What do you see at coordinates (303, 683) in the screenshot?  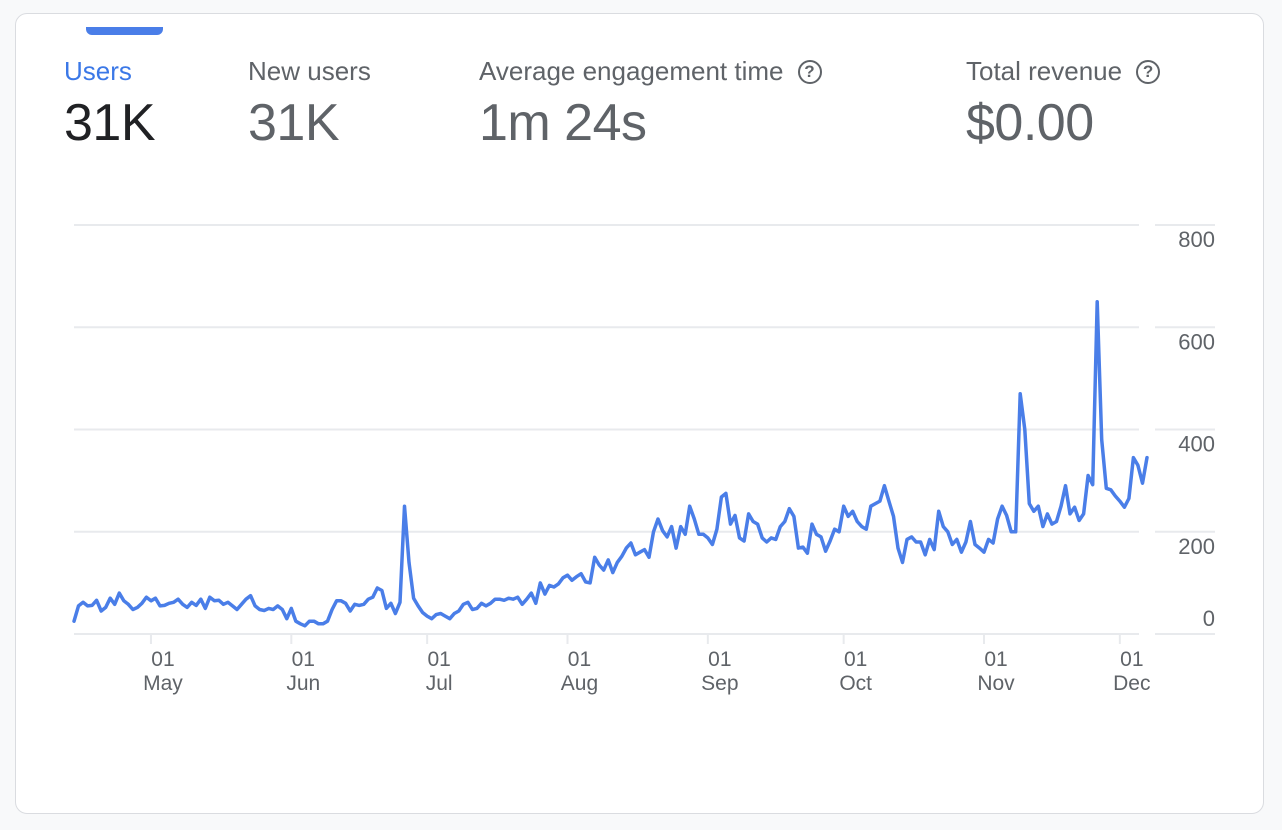 I see `x-tick-month-label: Jun` at bounding box center [303, 683].